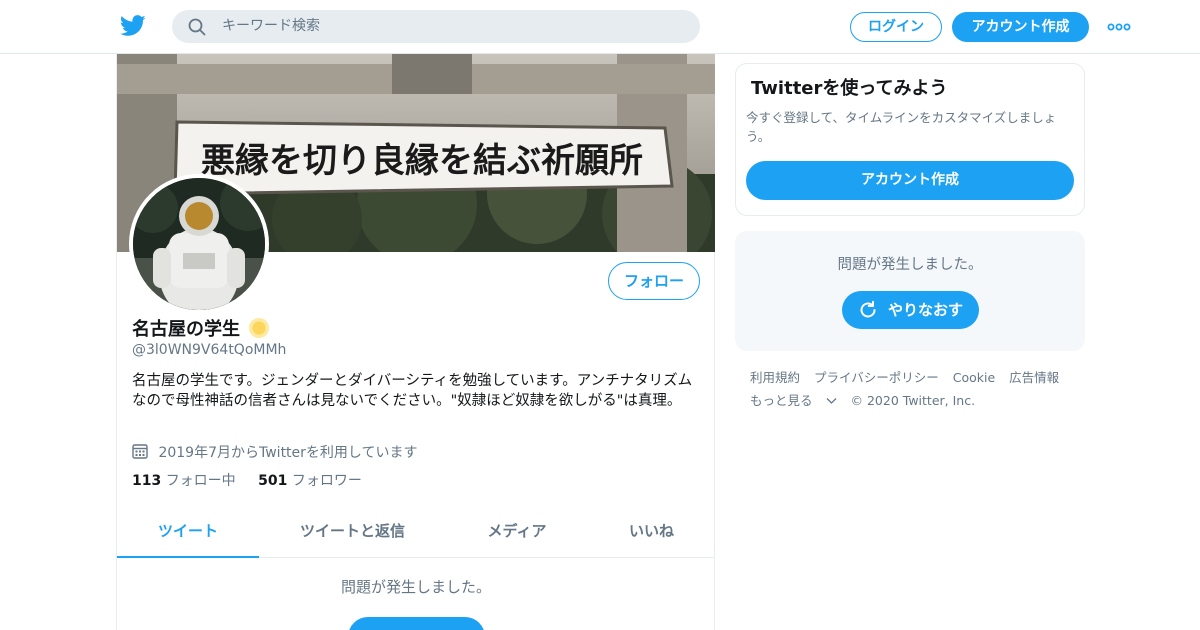  Describe the element at coordinates (436, 26) in the screenshot. I see `search-bar: キーワード検索` at that location.